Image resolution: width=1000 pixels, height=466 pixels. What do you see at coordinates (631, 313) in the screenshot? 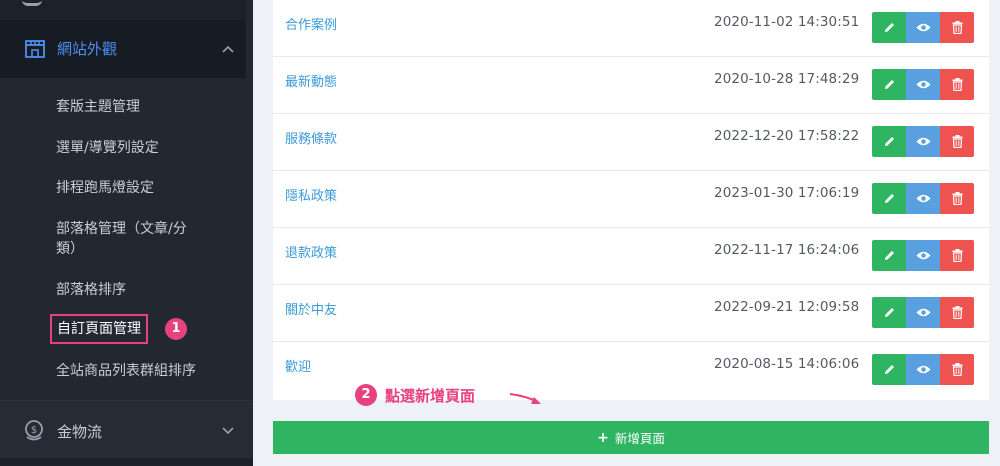
I see `table-row: 關於中友 2022-09-21 12:09:58` at bounding box center [631, 313].